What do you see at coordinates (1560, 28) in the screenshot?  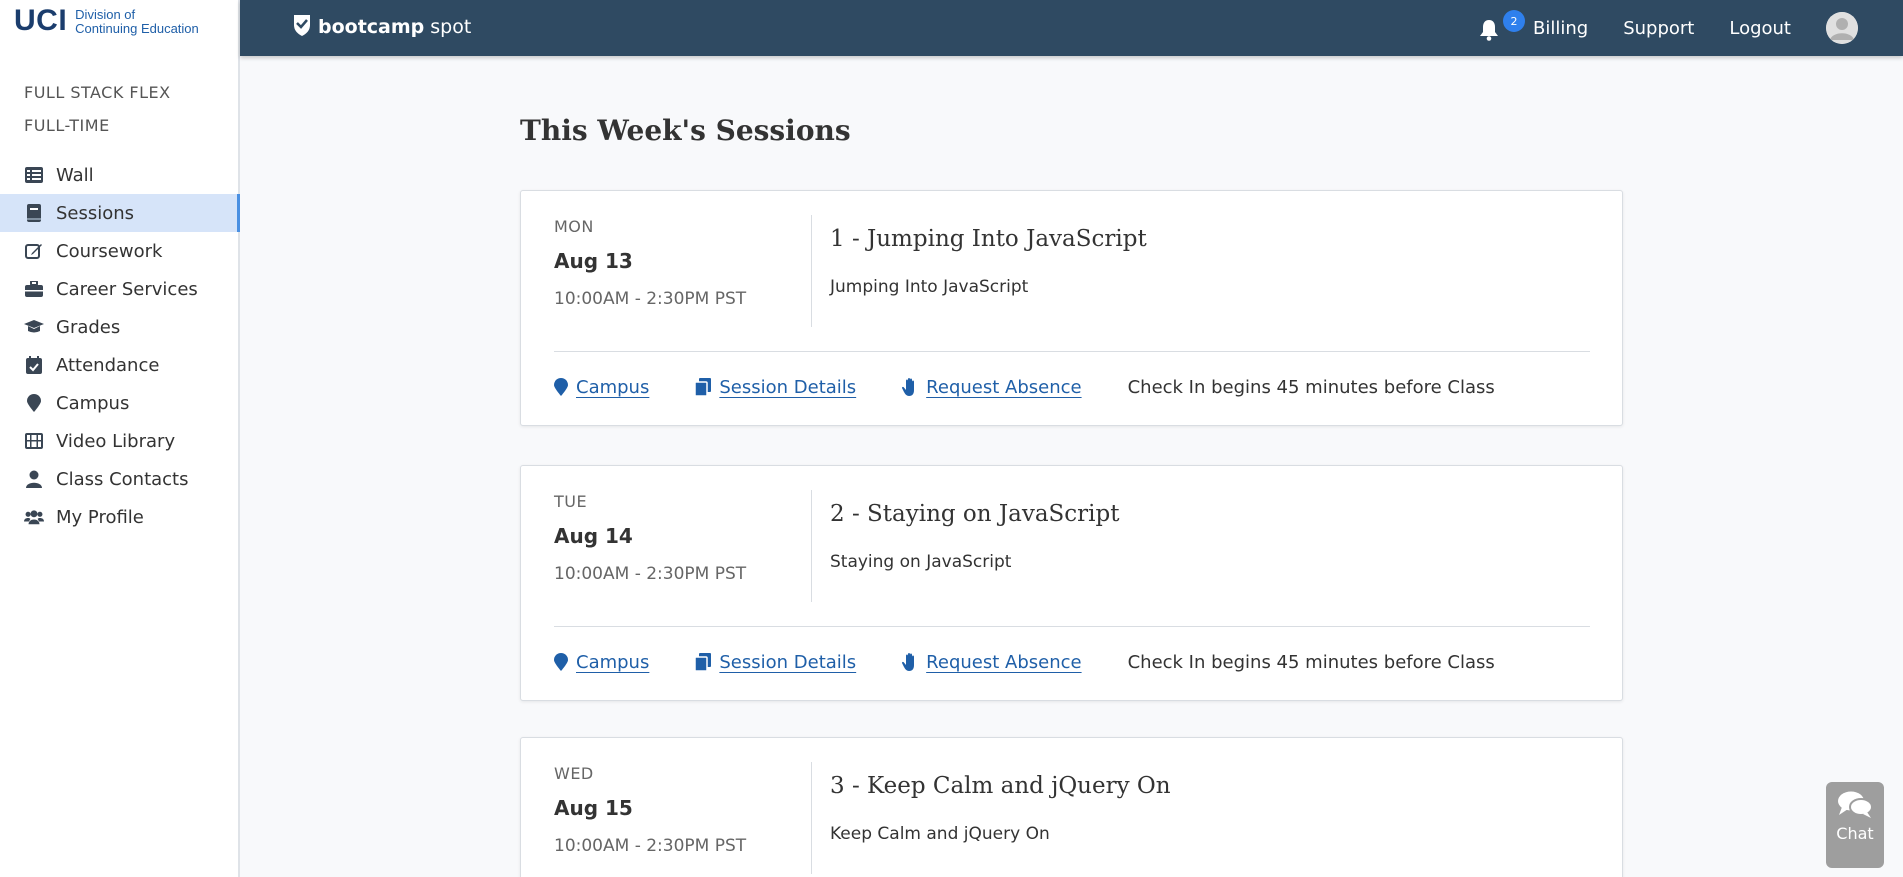 I see `billing-link: Billing` at bounding box center [1560, 28].